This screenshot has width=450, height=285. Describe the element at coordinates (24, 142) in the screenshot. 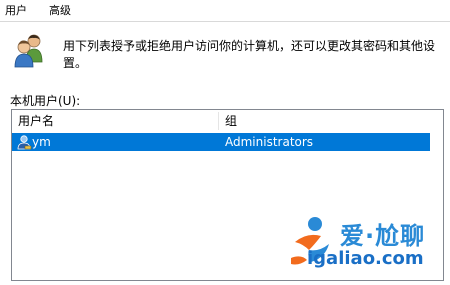

I see `user-icon` at that location.